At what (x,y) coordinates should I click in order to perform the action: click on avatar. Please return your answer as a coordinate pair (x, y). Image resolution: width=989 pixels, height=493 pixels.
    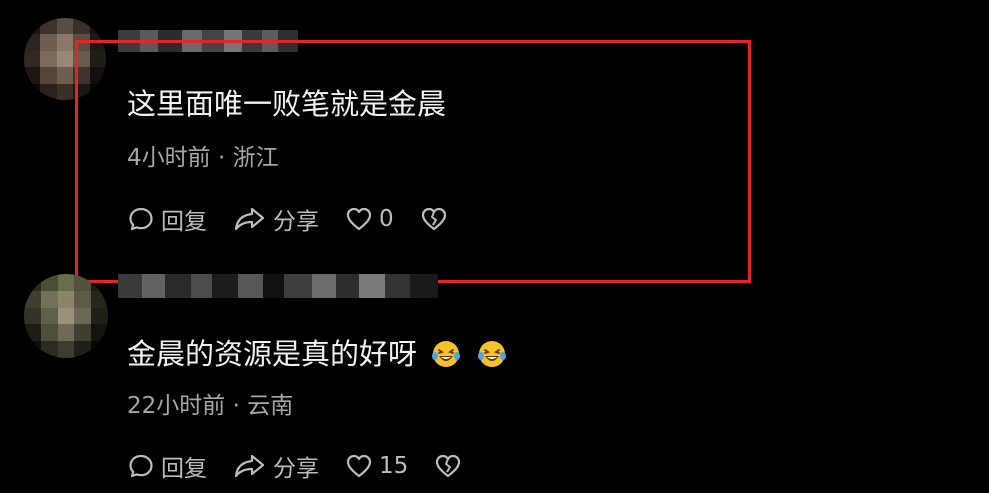
    Looking at the image, I should click on (66, 316).